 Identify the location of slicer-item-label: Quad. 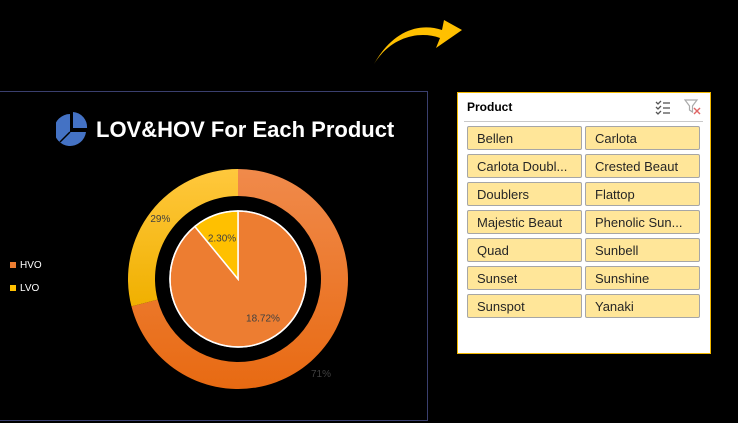
(493, 250).